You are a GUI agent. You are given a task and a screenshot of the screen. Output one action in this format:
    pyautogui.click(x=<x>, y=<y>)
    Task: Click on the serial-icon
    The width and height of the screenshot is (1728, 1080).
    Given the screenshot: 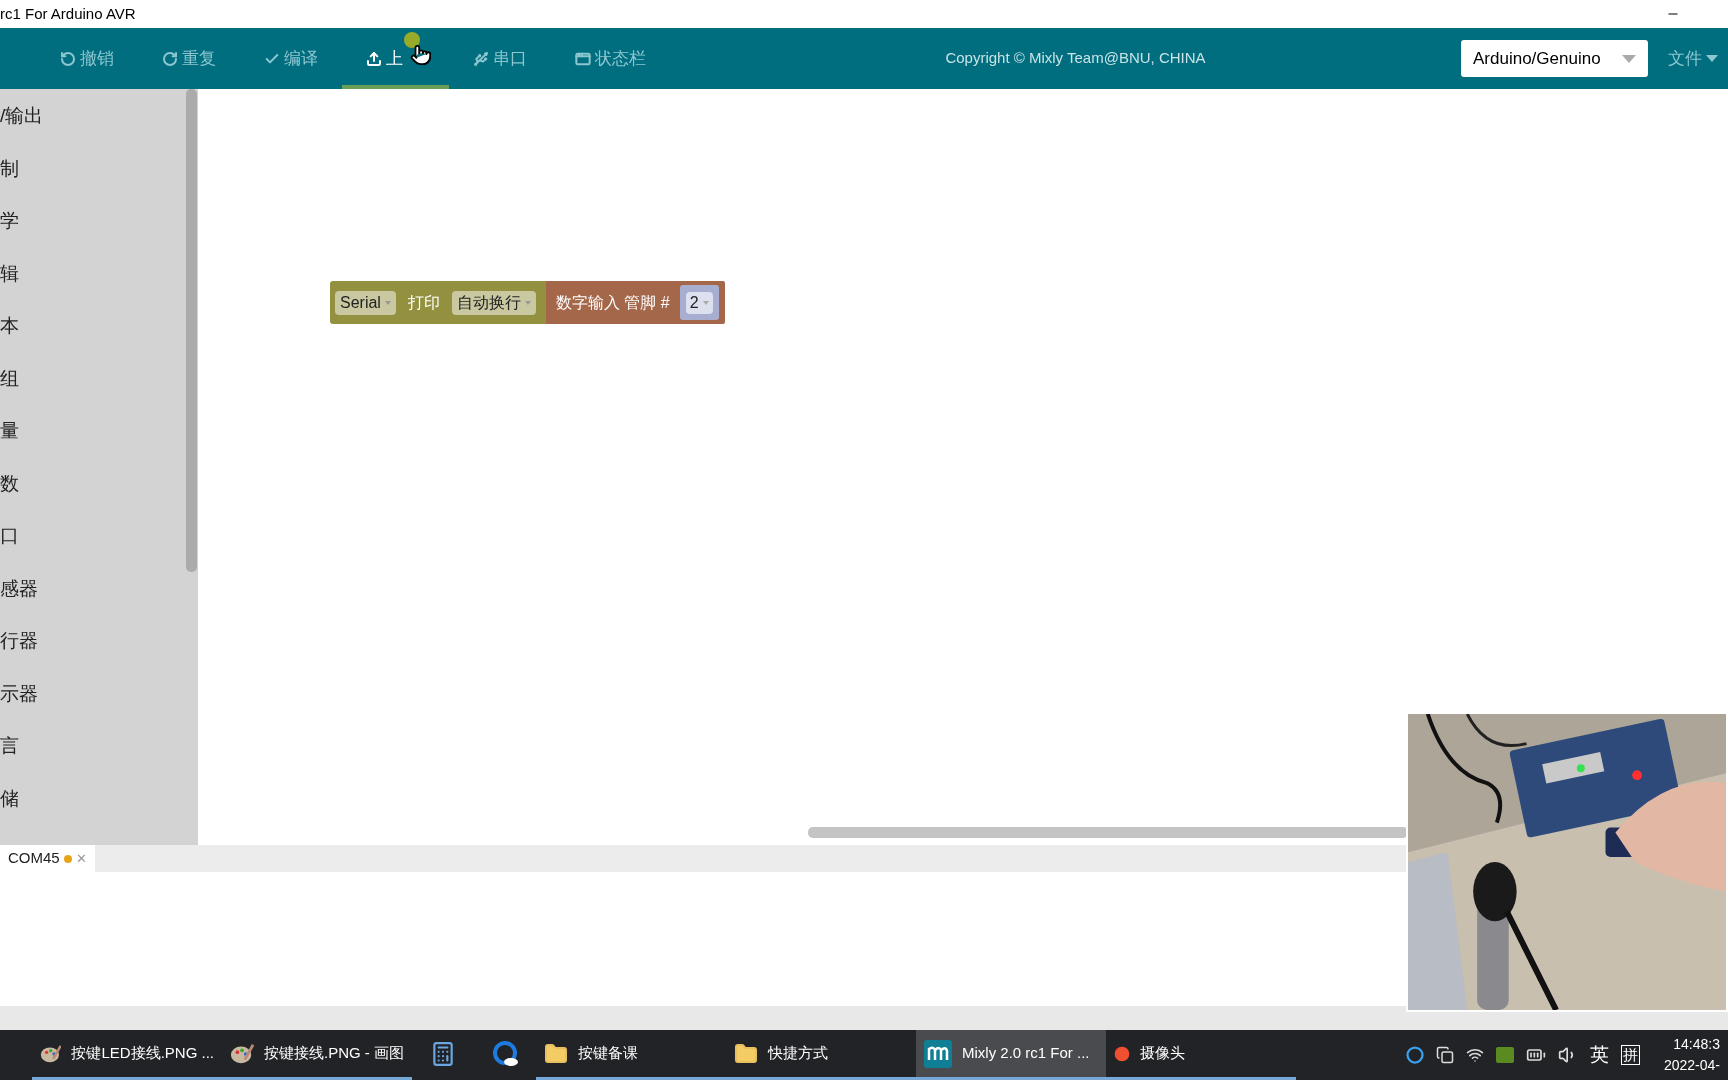 What is the action you would take?
    pyautogui.click(x=481, y=58)
    